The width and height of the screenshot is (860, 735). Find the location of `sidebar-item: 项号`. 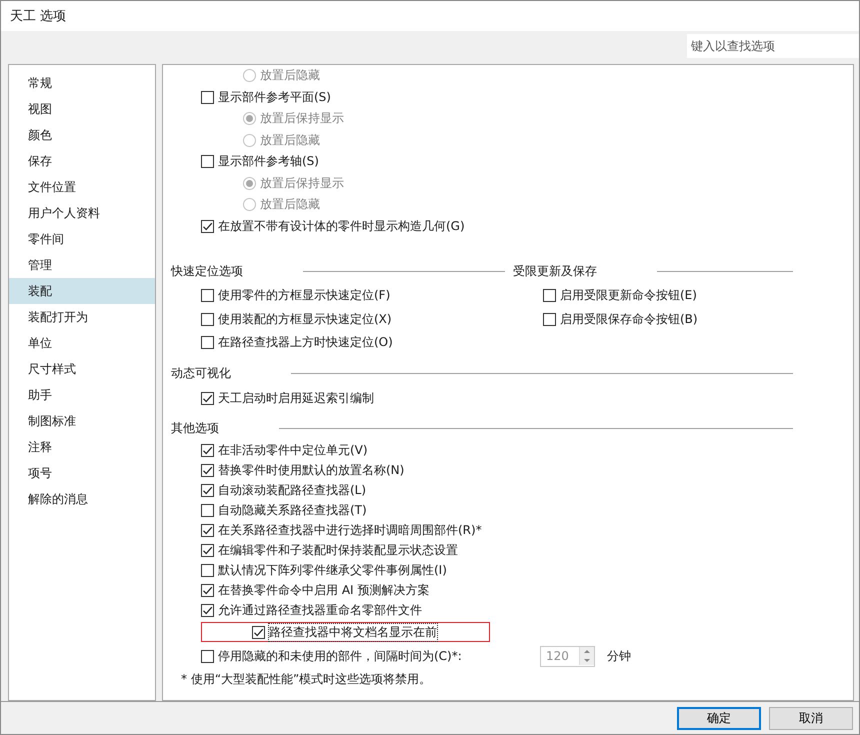

sidebar-item: 项号 is located at coordinates (82, 473).